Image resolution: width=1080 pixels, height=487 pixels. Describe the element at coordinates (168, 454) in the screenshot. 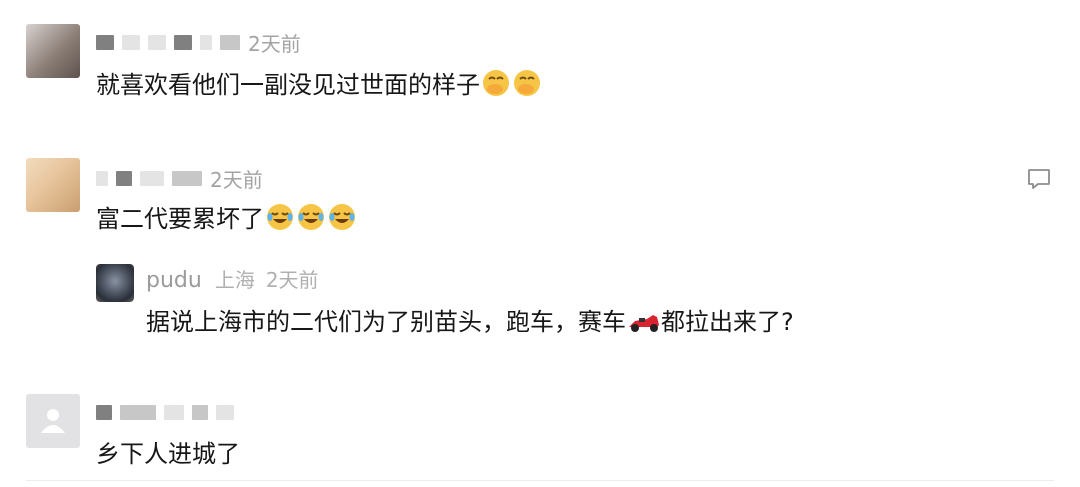

I see `comment-text: 乡下人进城了` at that location.